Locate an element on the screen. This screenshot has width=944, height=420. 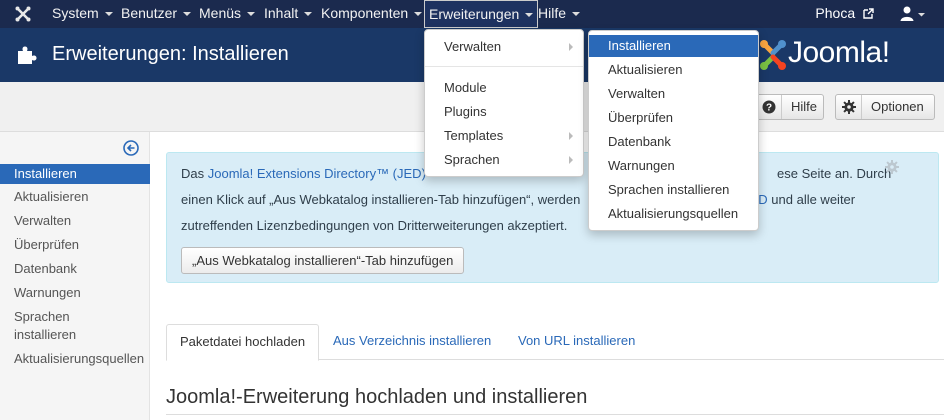
joomla-brand-text: Joomla! is located at coordinates (839, 52).